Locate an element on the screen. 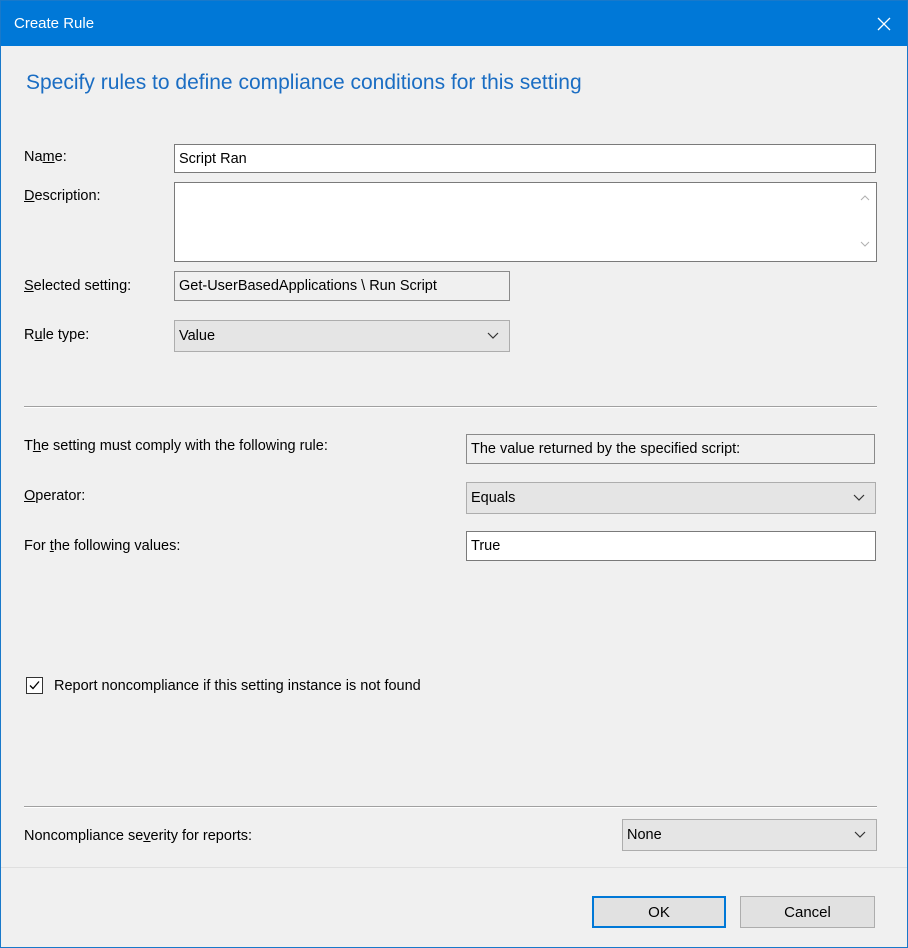 This screenshot has width=908, height=948. rule-type-label: Rule type: is located at coordinates (57, 335).